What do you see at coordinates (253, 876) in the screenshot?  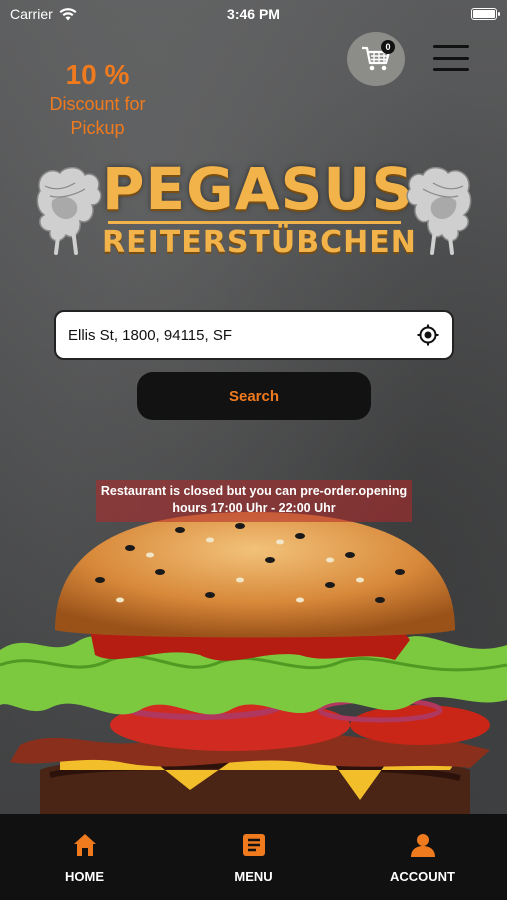 I see `nav-label: MENU` at bounding box center [253, 876].